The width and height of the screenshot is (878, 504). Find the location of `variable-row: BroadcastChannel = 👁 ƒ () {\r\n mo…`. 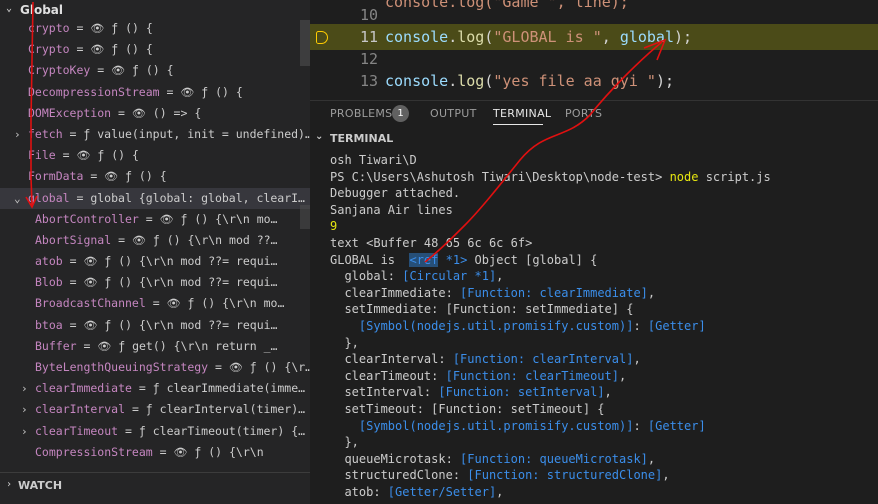

variable-row: BroadcastChannel = 👁 ƒ () {\r\n mo… is located at coordinates (155, 303).